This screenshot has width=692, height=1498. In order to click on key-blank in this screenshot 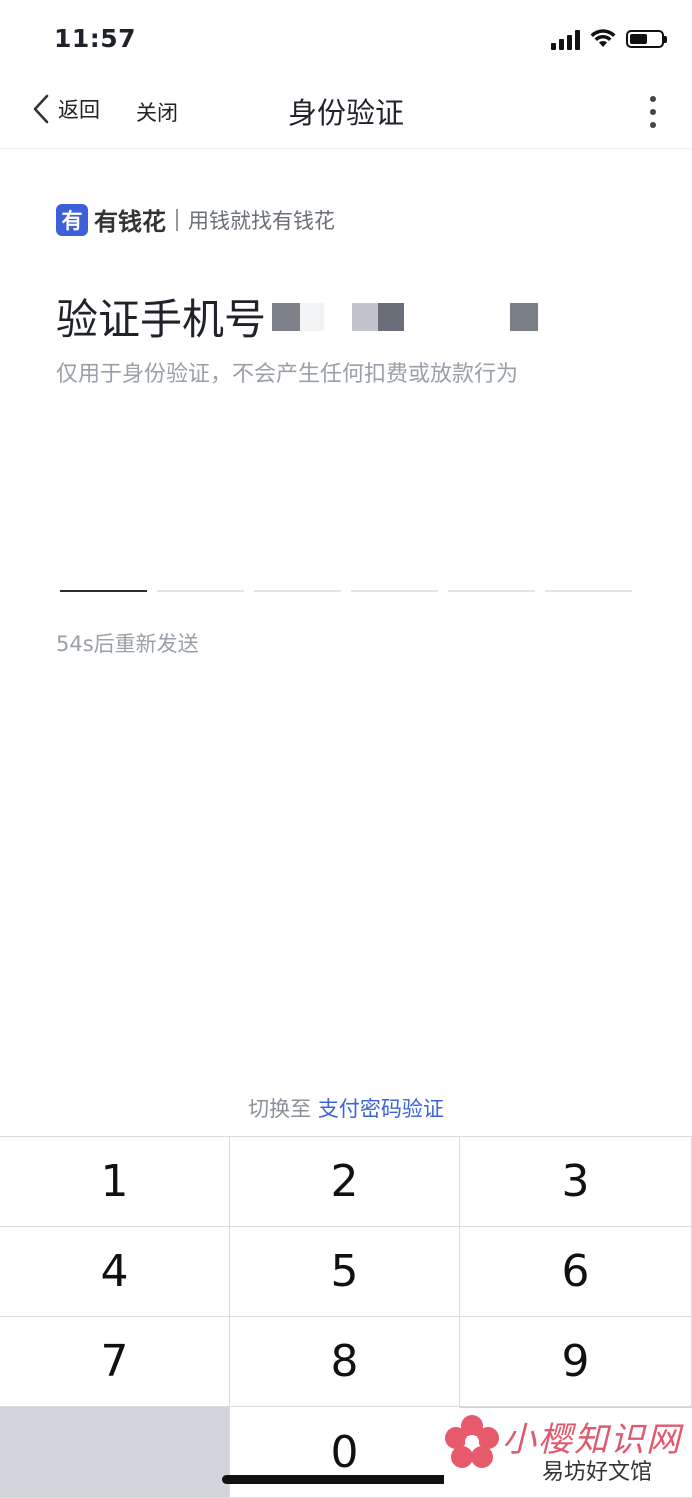, I will do `click(115, 1452)`.